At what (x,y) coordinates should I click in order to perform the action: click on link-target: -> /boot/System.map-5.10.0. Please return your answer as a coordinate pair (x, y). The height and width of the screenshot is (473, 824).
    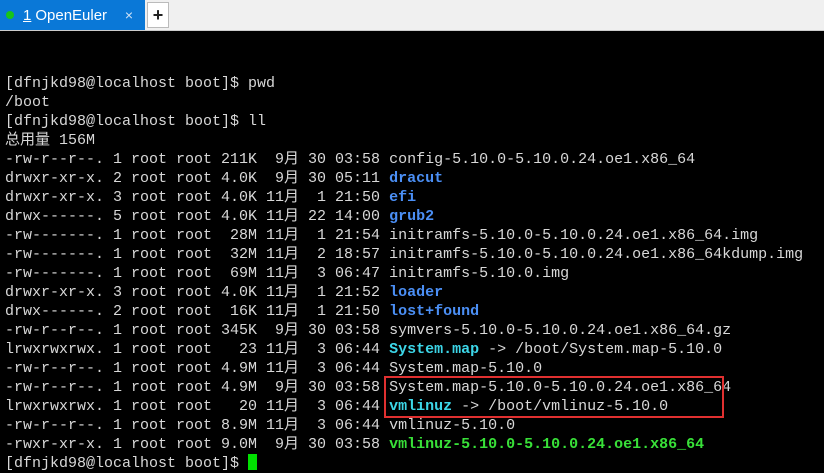
    Looking at the image, I should click on (601, 349).